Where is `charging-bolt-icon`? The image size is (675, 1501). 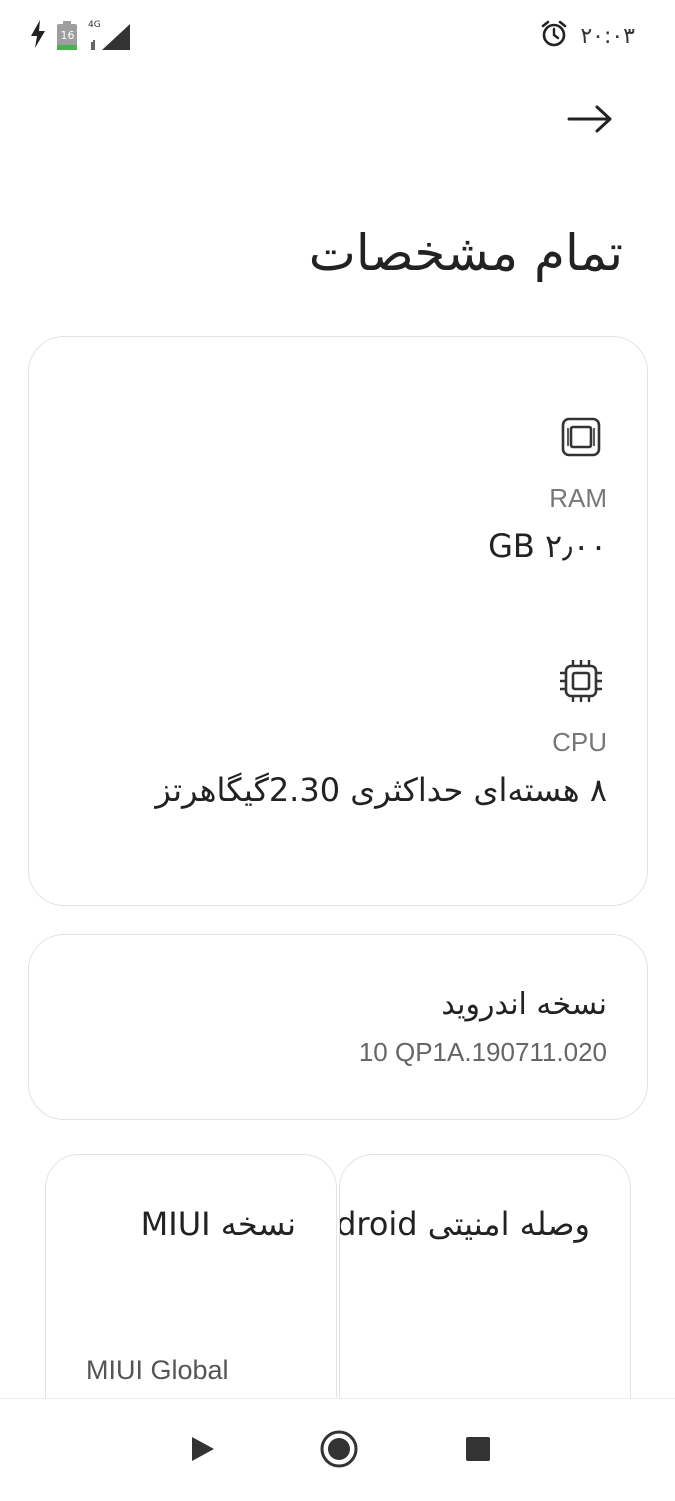
charging-bolt-icon is located at coordinates (38, 36).